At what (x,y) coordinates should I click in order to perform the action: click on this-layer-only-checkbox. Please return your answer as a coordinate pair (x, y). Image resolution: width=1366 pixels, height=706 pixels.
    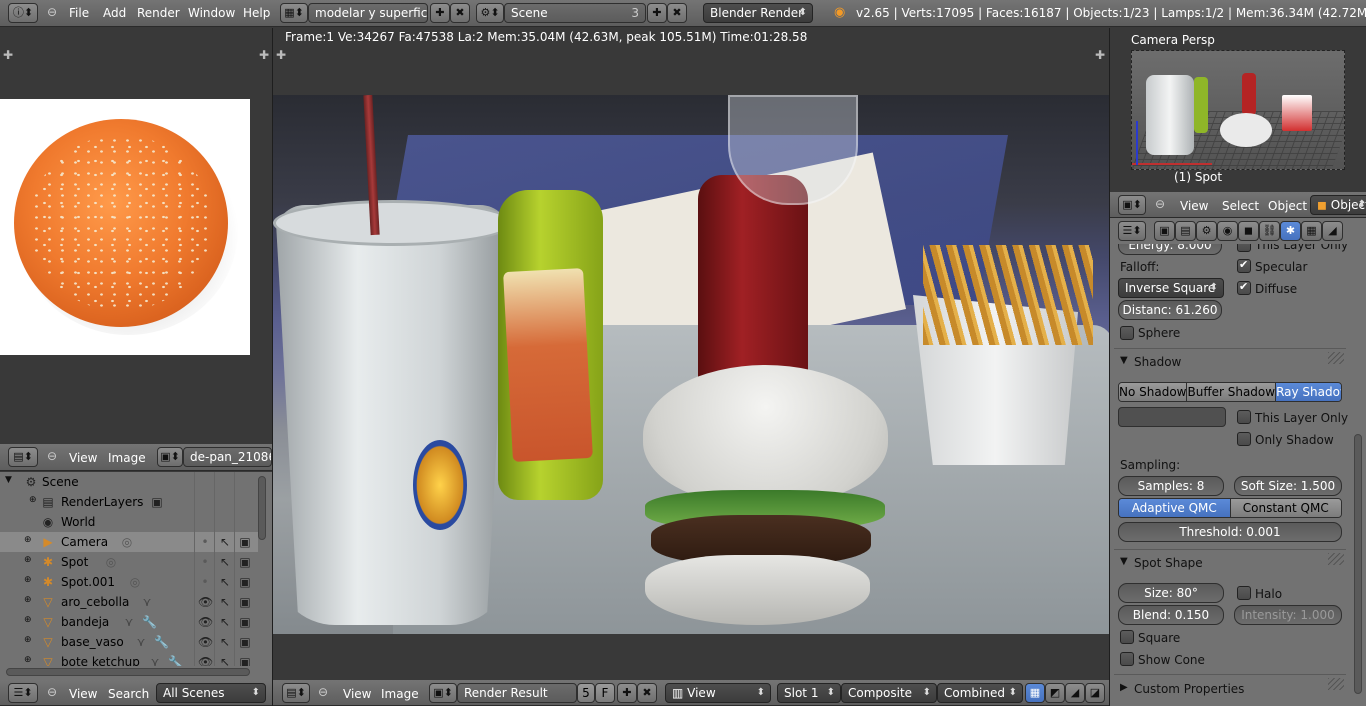
    Looking at the image, I should click on (1244, 417).